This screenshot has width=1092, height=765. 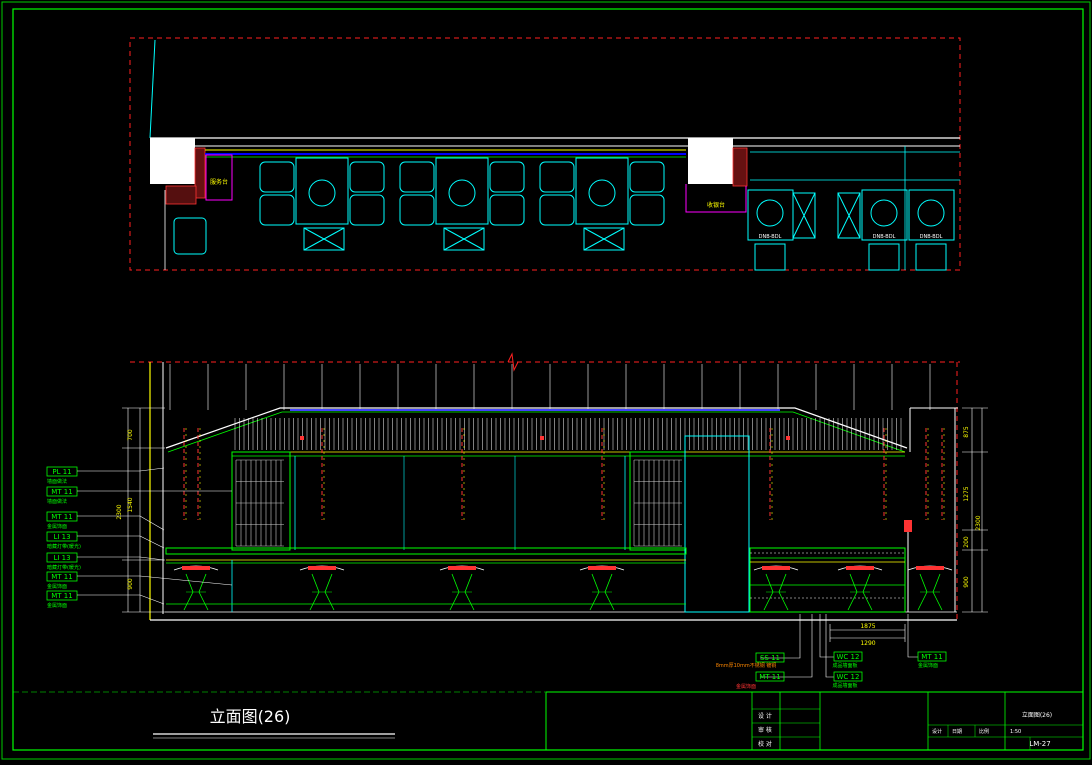 What do you see at coordinates (884, 237) in the screenshot?
I see `plan-seat-label-2: DNB-BDL` at bounding box center [884, 237].